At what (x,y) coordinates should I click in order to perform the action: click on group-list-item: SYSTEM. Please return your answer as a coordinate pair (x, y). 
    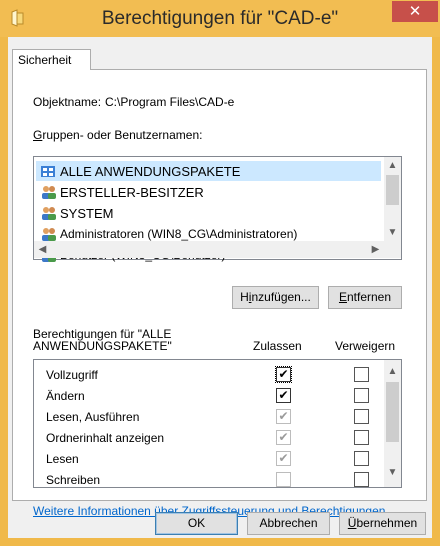
    Looking at the image, I should click on (208, 213).